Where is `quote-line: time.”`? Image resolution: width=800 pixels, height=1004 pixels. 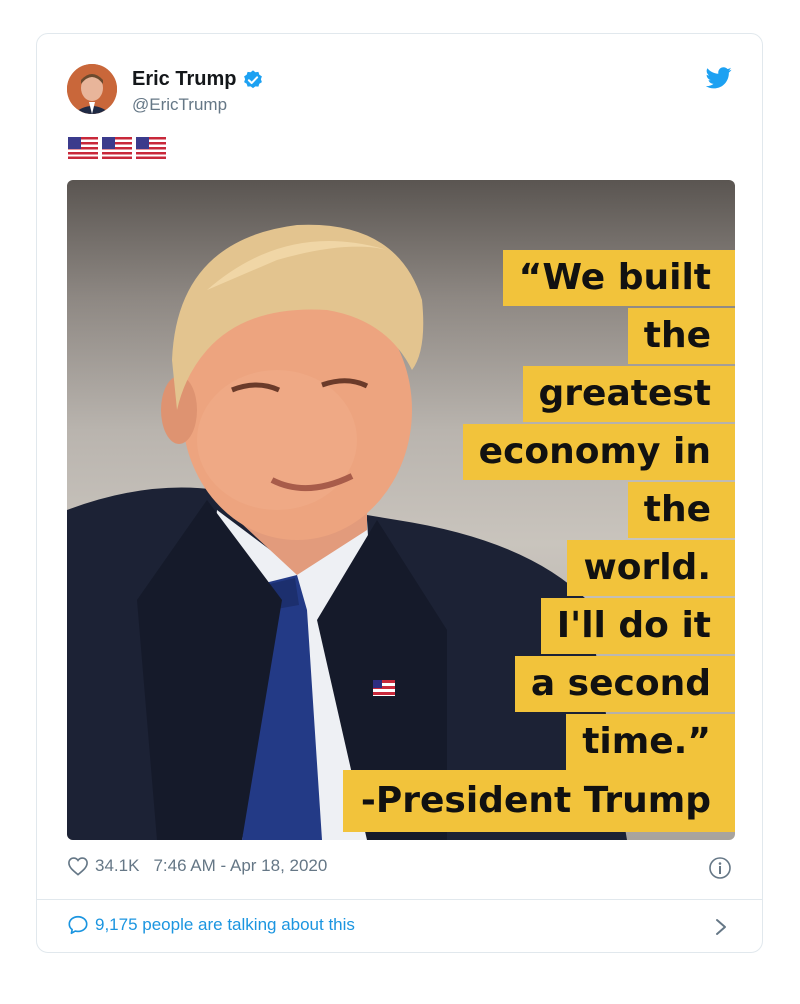
quote-line: time.” is located at coordinates (650, 742).